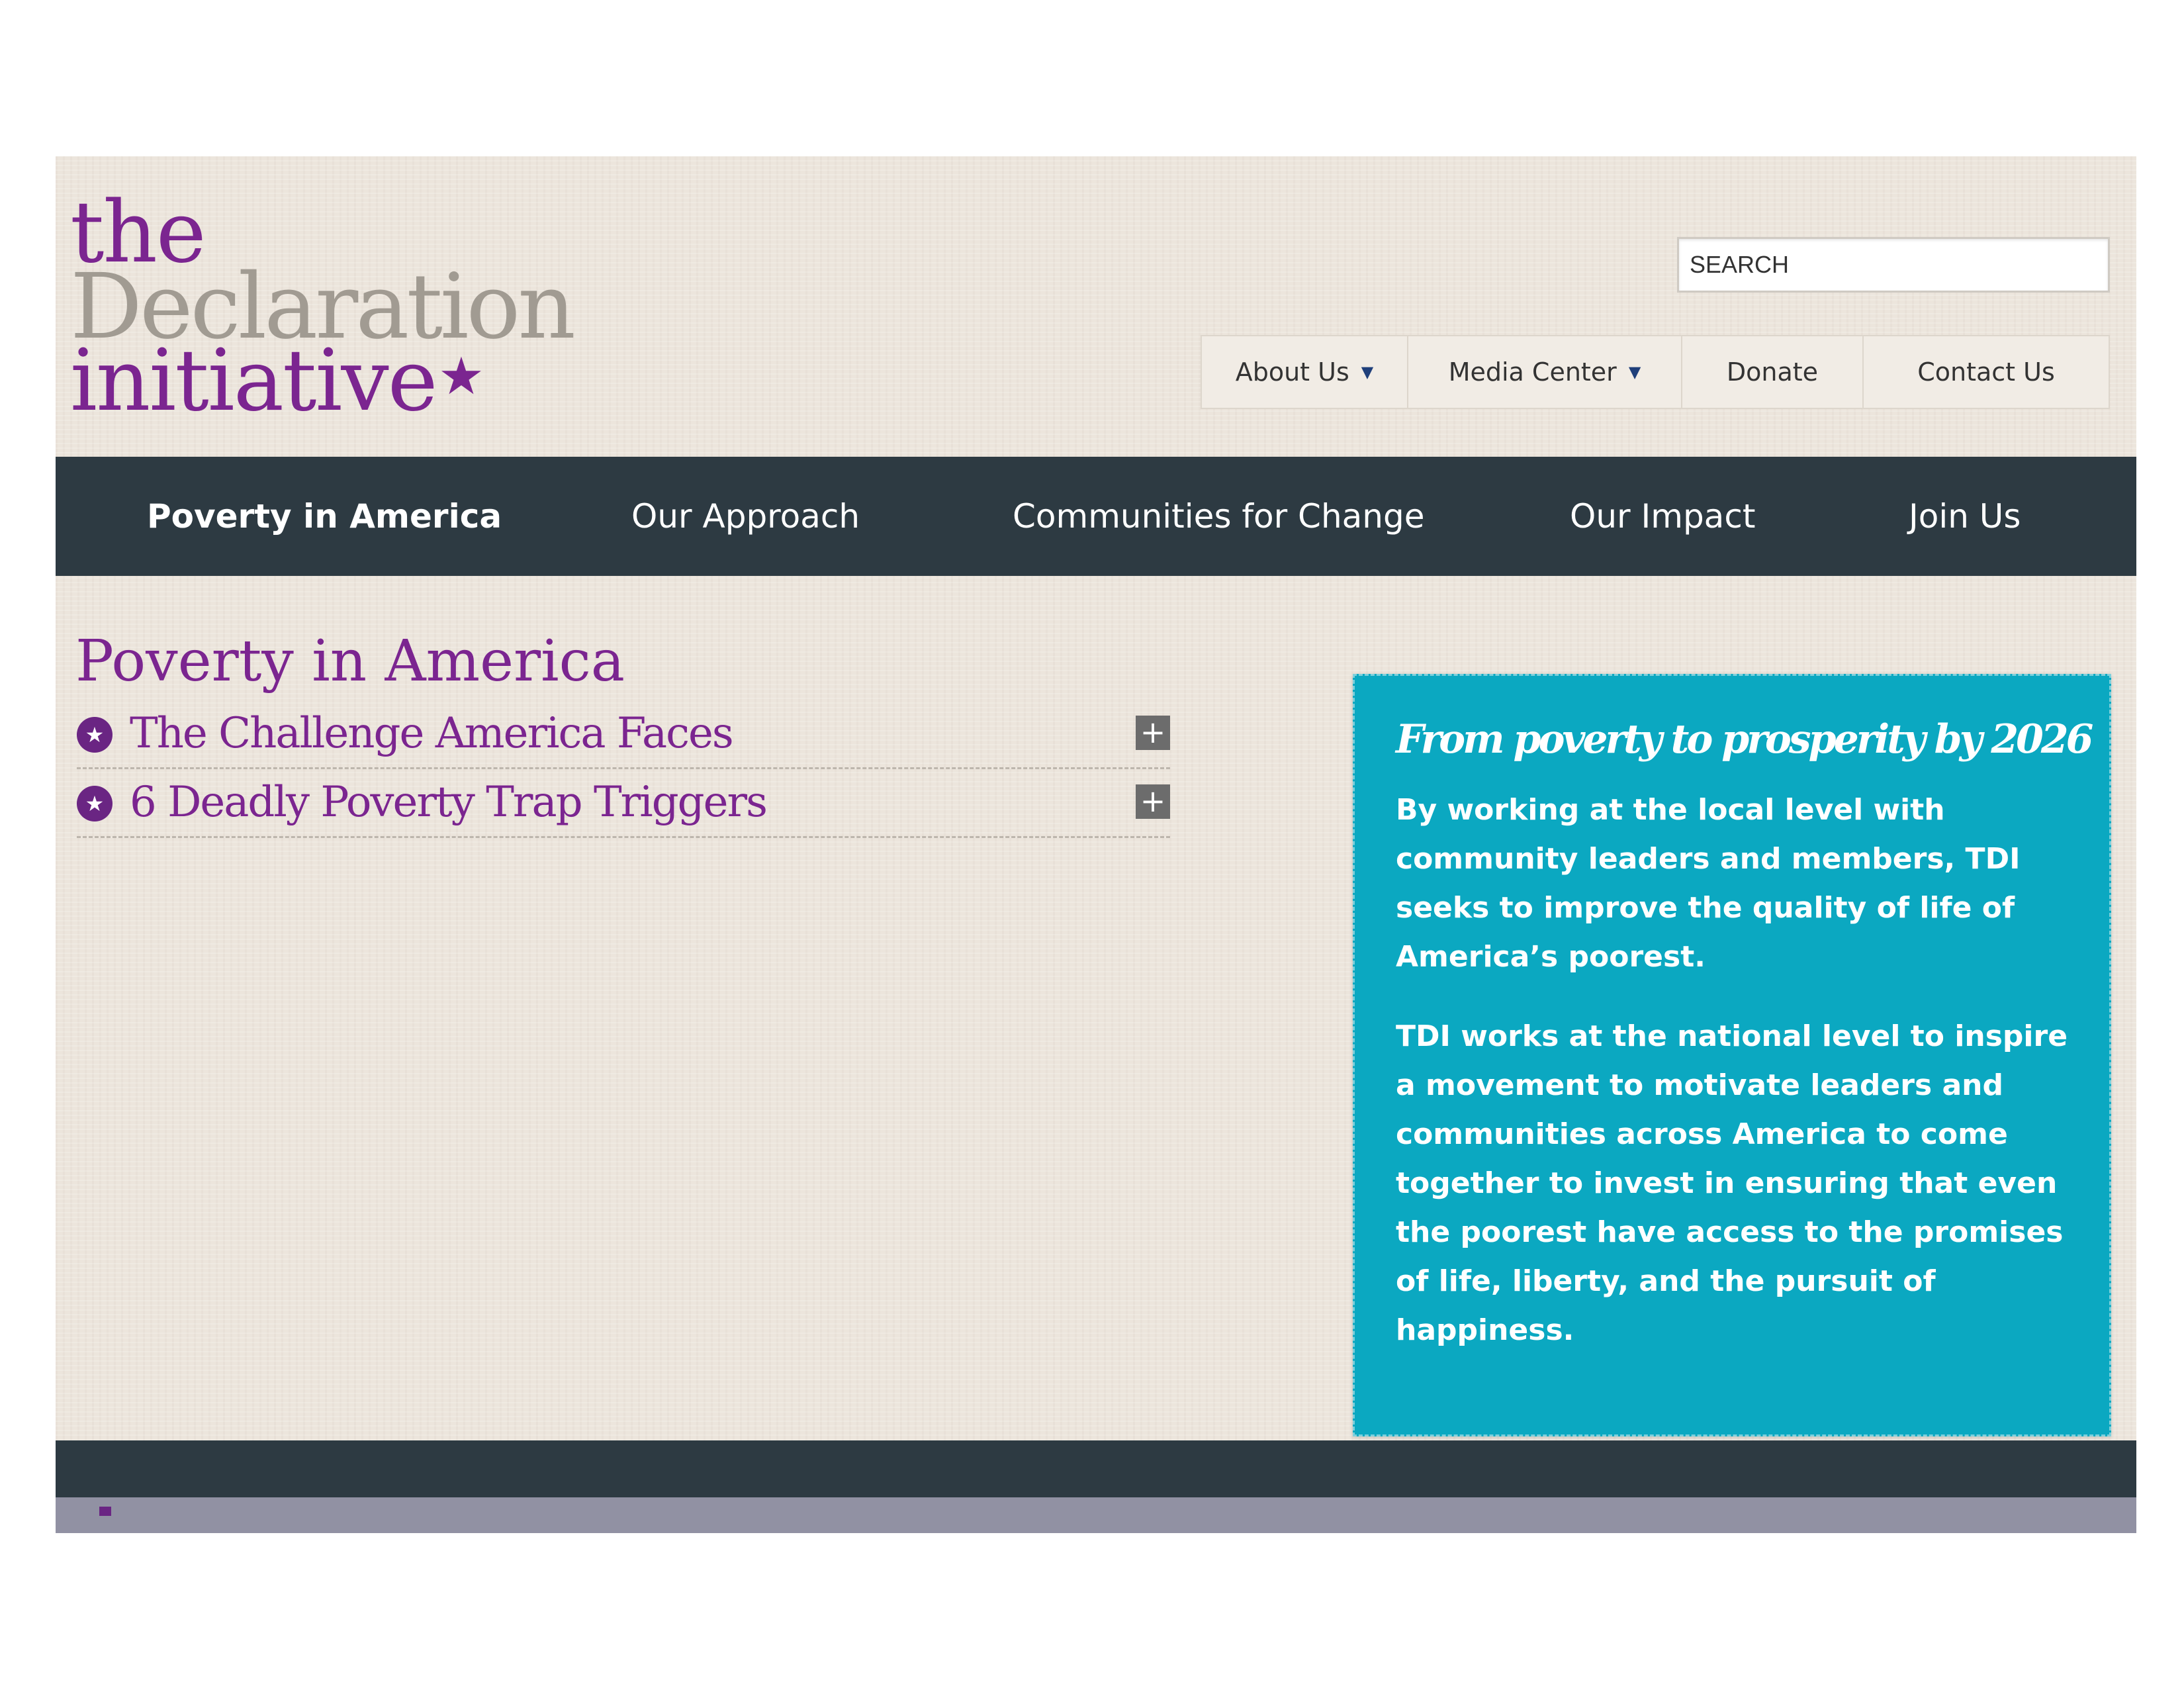 The width and height of the screenshot is (2184, 1688). I want to click on util-nav-label: About Us, so click(1292, 372).